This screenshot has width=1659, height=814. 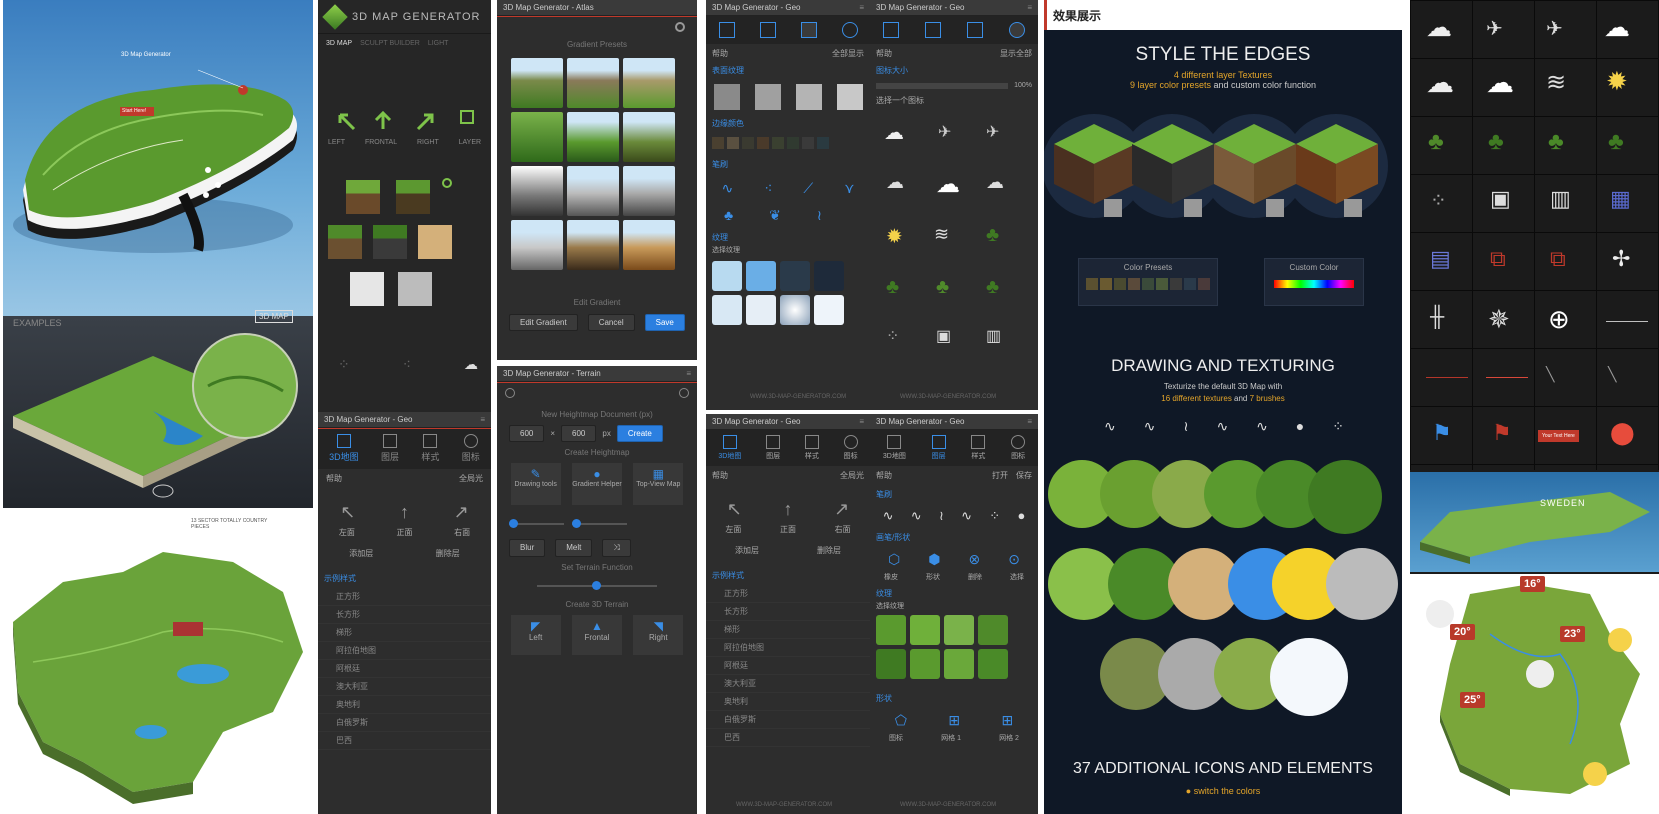 What do you see at coordinates (943, 336) in the screenshot?
I see `building-icon: ▣` at bounding box center [943, 336].